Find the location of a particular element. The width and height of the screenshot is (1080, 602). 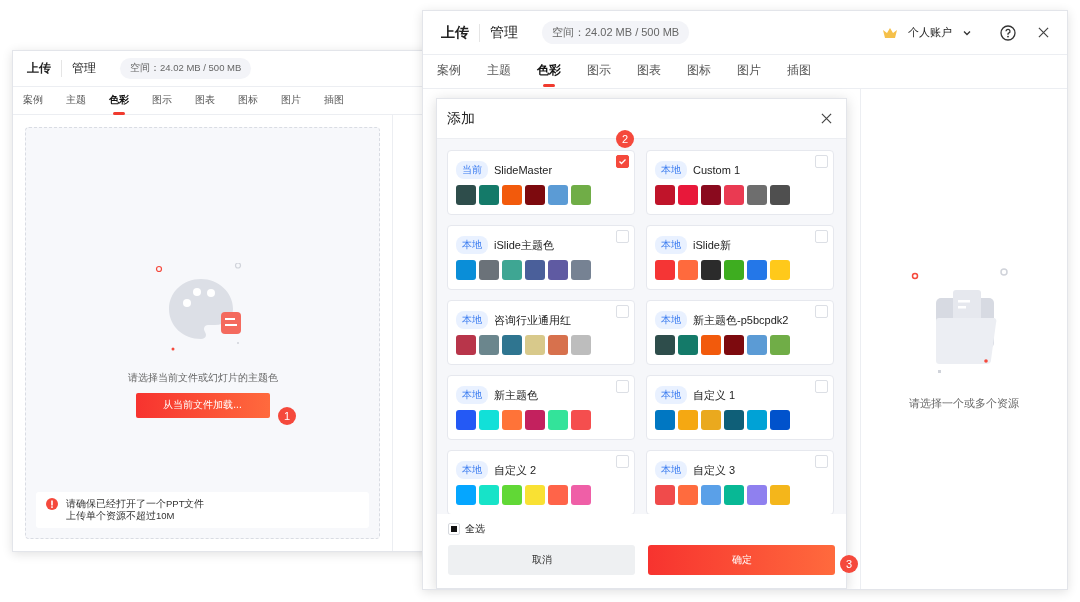

account-menu: 个人账户 is located at coordinates (930, 32).